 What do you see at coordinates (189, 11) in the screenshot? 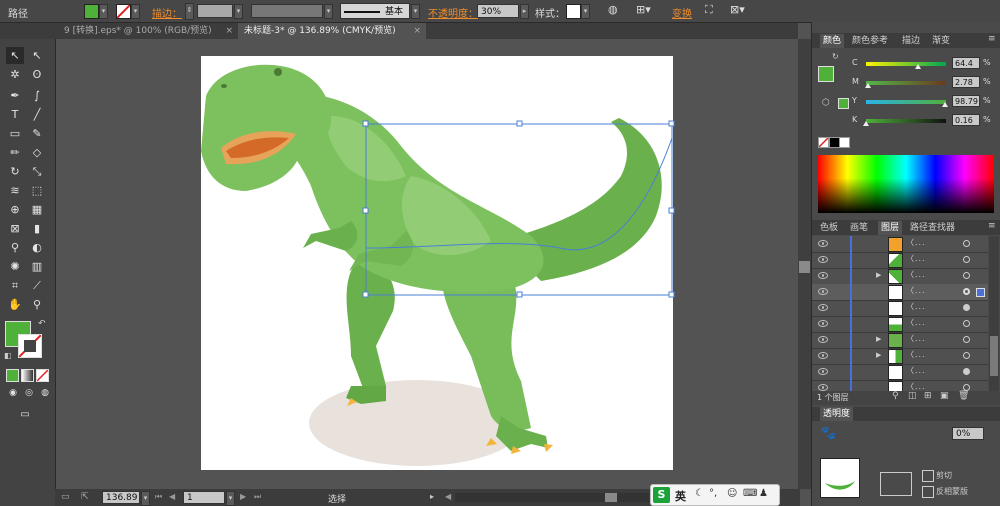
I see `stroke-weight-stepper: ⇕` at bounding box center [189, 11].